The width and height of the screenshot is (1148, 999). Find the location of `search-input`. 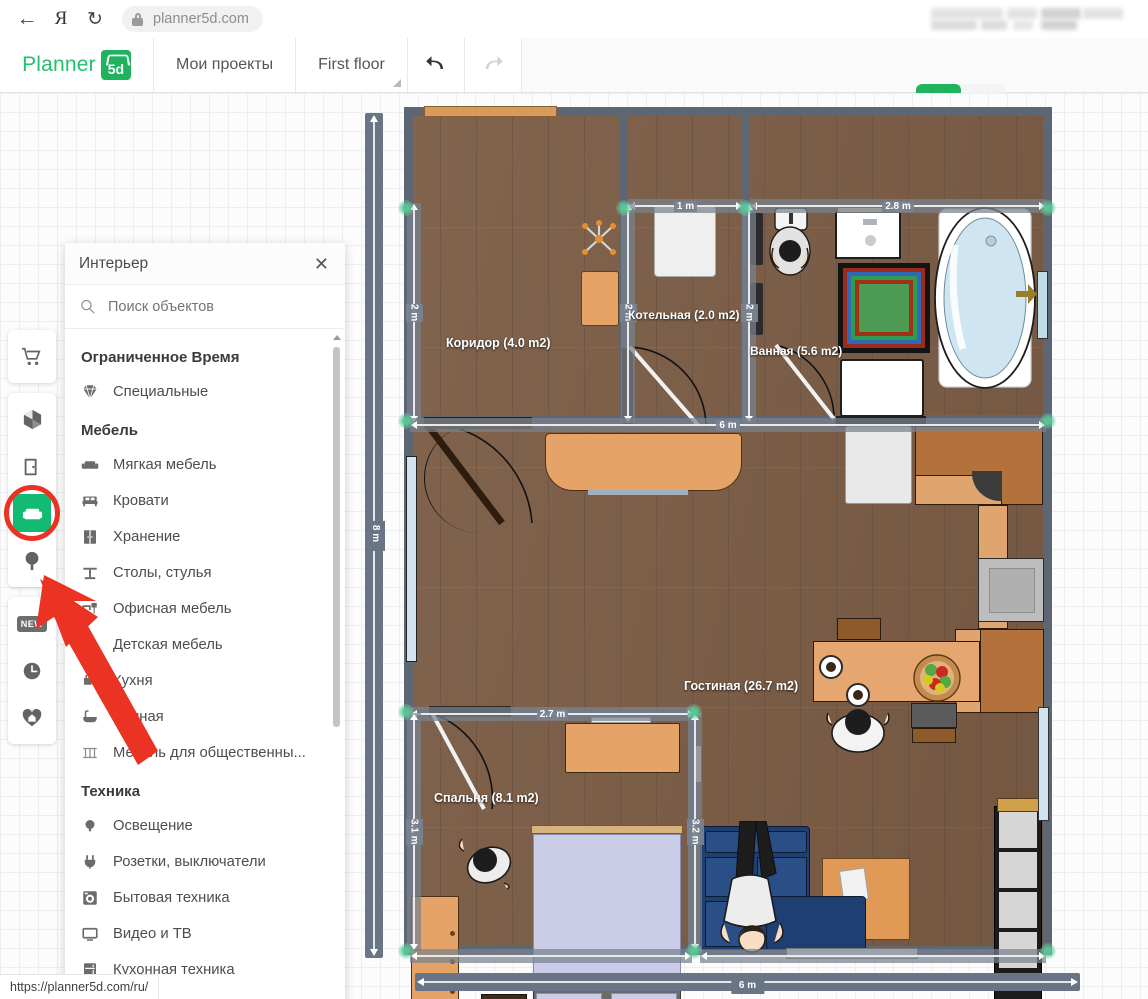

search-input is located at coordinates (208, 306).